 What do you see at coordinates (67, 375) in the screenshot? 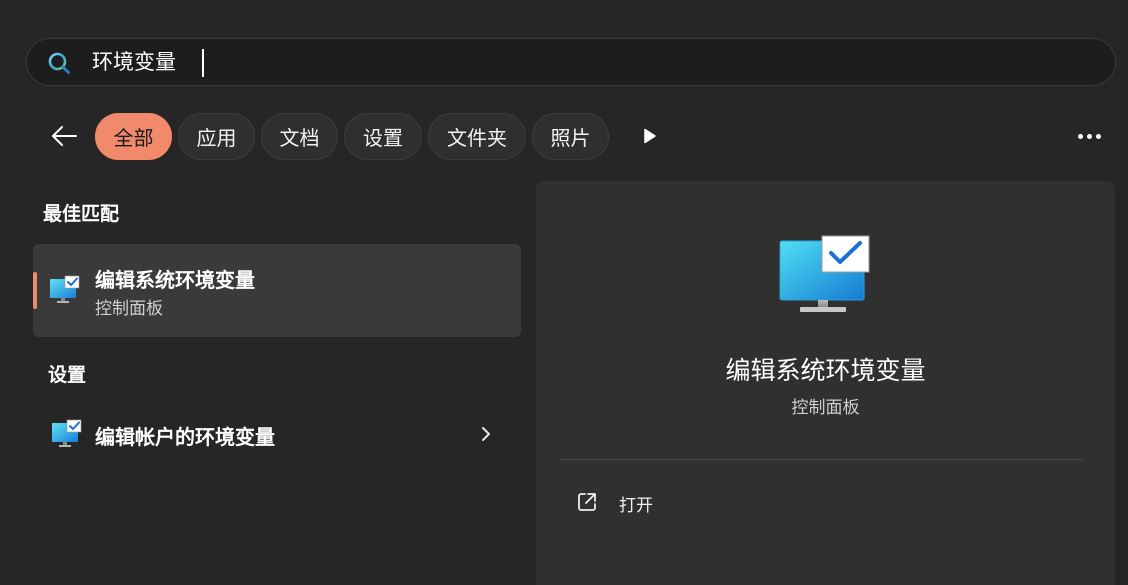
I see `settings-heading: 设置` at bounding box center [67, 375].